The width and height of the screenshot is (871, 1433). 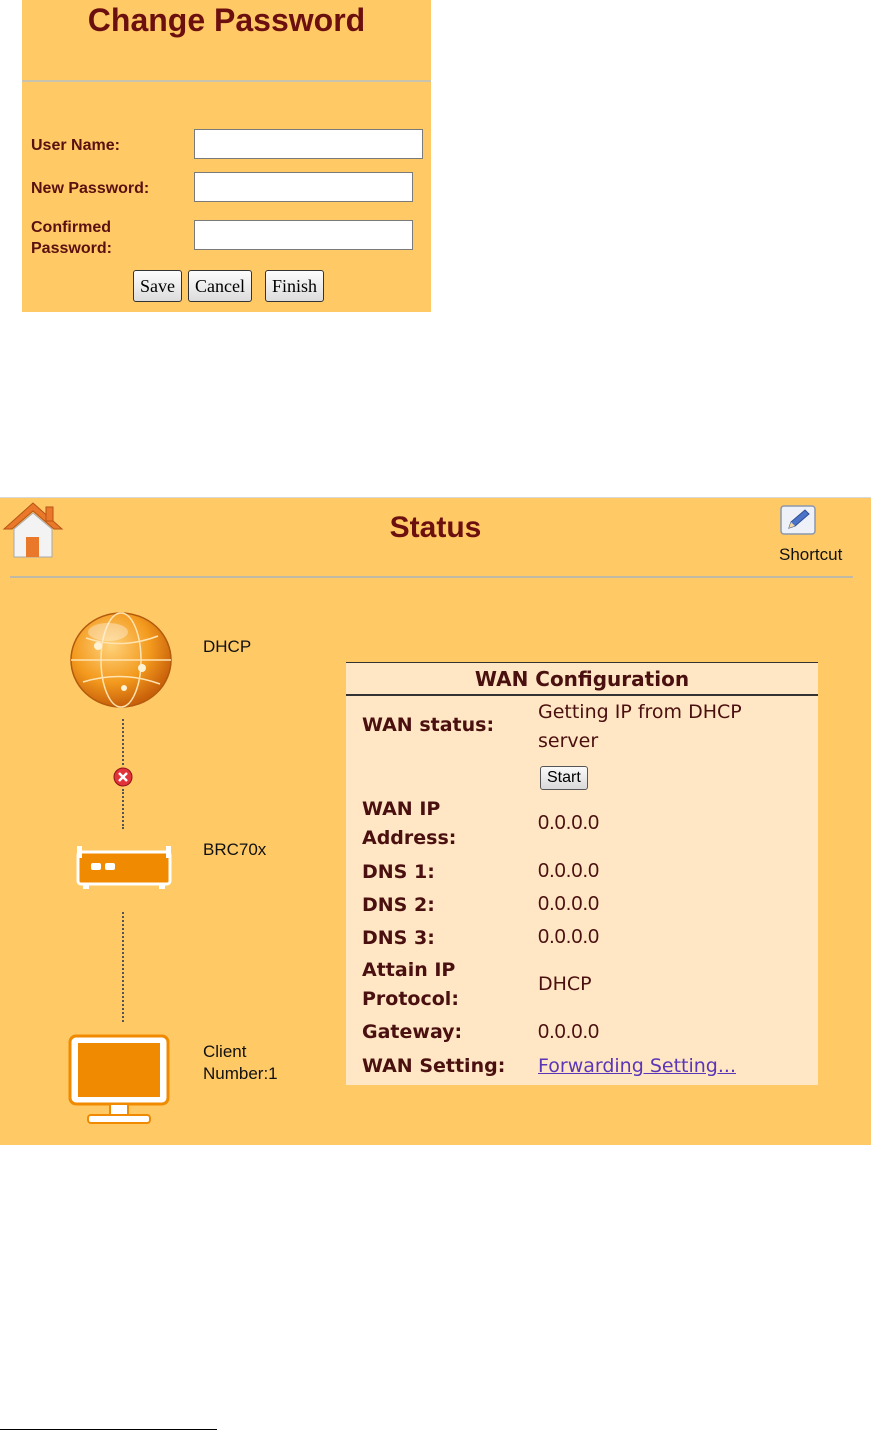 What do you see at coordinates (428, 725) in the screenshot?
I see `wan-status-label: WAN status:` at bounding box center [428, 725].